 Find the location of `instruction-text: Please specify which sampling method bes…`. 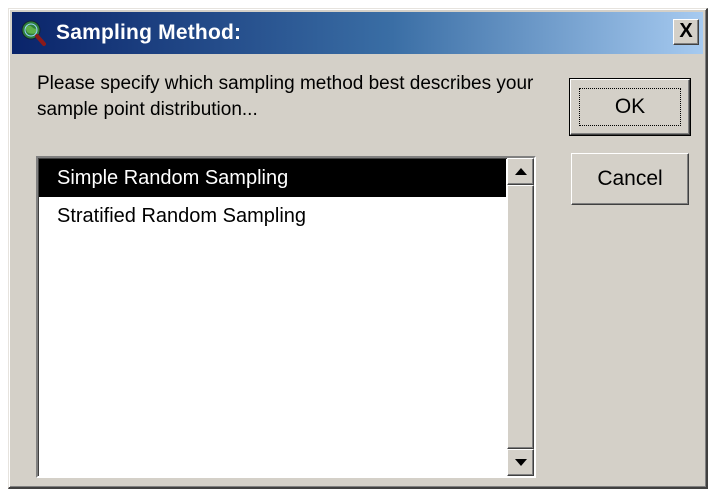

instruction-text: Please specify which sampling method bes… is located at coordinates (285, 96).